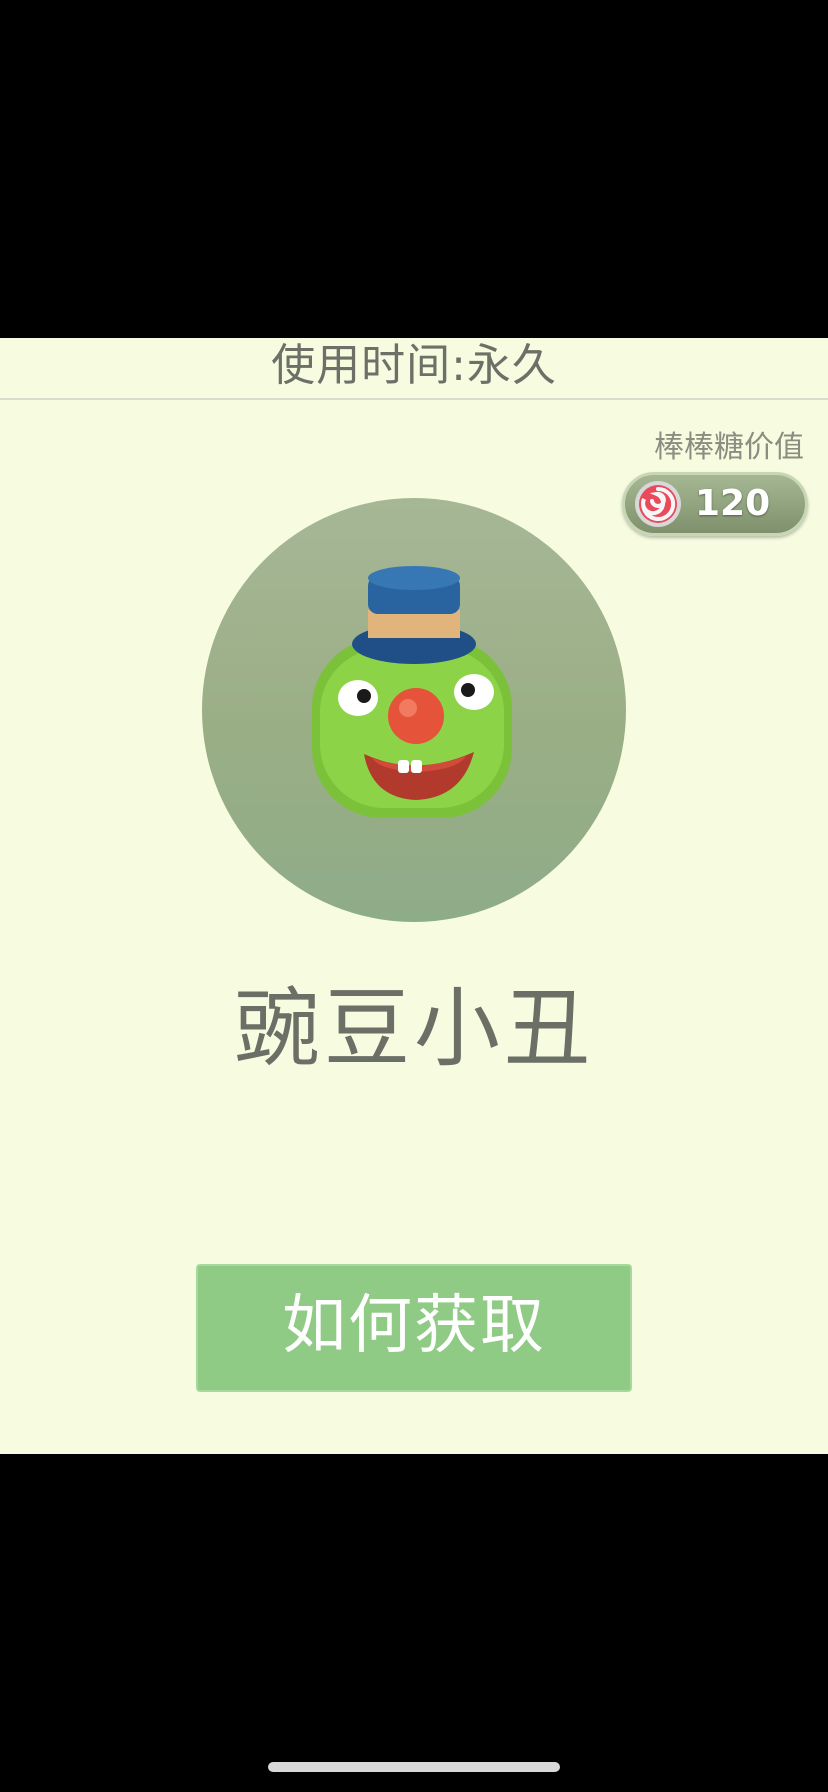  I want to click on home-indicator, so click(414, 1767).